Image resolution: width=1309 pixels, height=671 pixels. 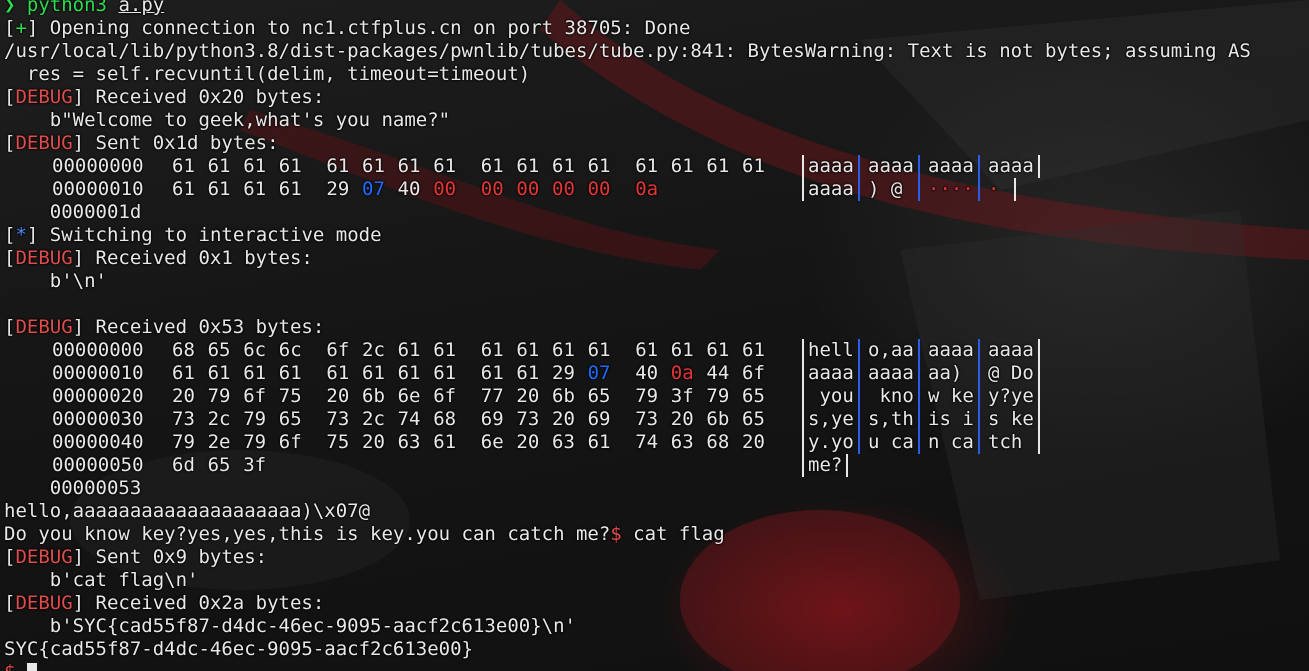 I want to click on interactive-line: [*] Switching to interactive mode, so click(x=193, y=235).